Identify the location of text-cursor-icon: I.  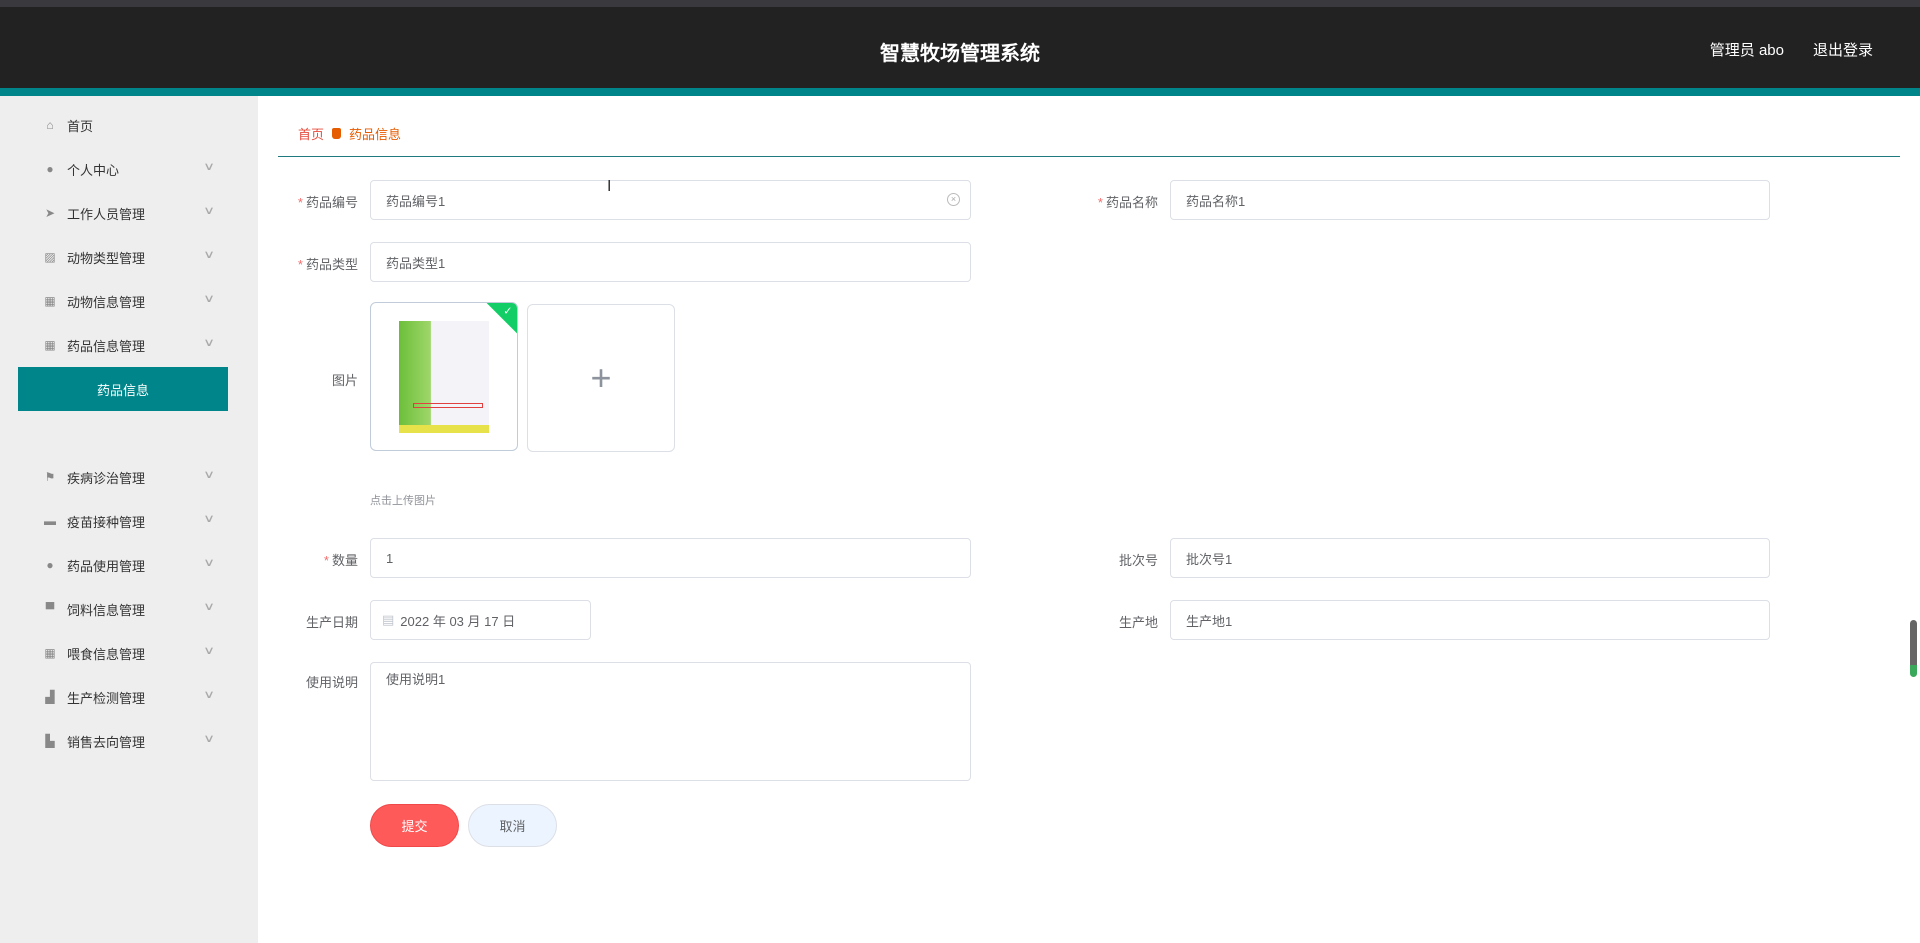
(609, 186).